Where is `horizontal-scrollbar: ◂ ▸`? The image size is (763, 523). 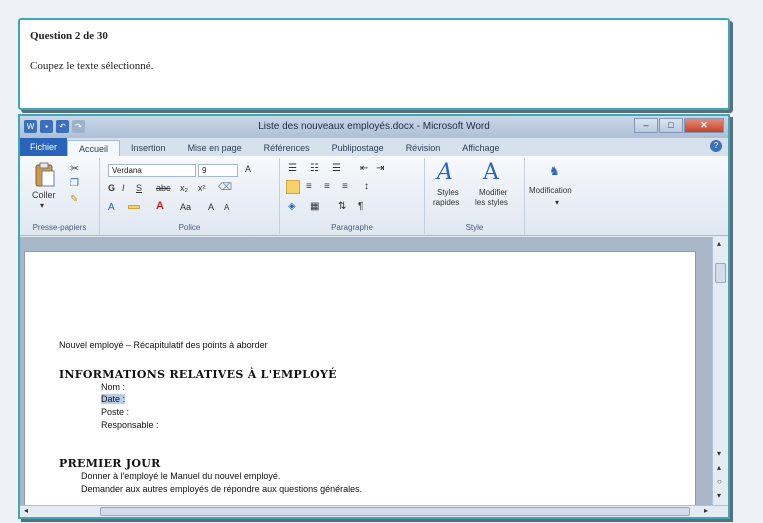 horizontal-scrollbar: ◂ ▸ is located at coordinates (374, 511).